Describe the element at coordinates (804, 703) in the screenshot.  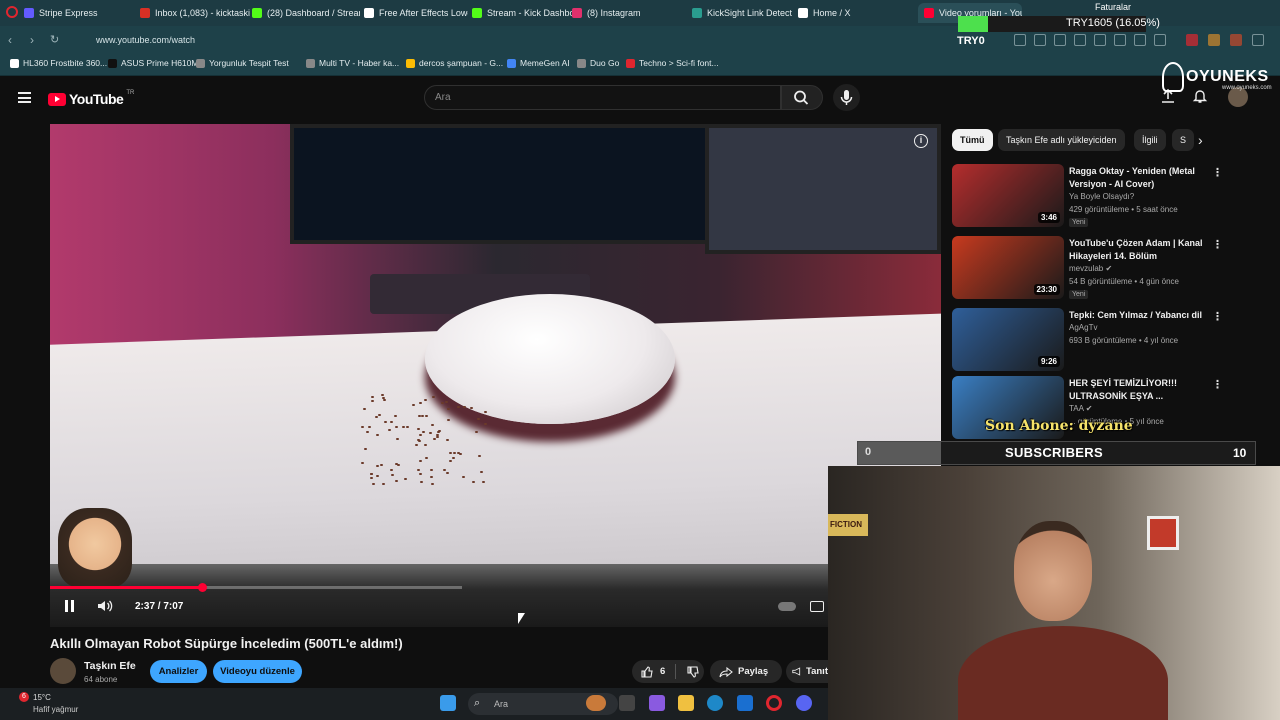
I see `discord-icon` at that location.